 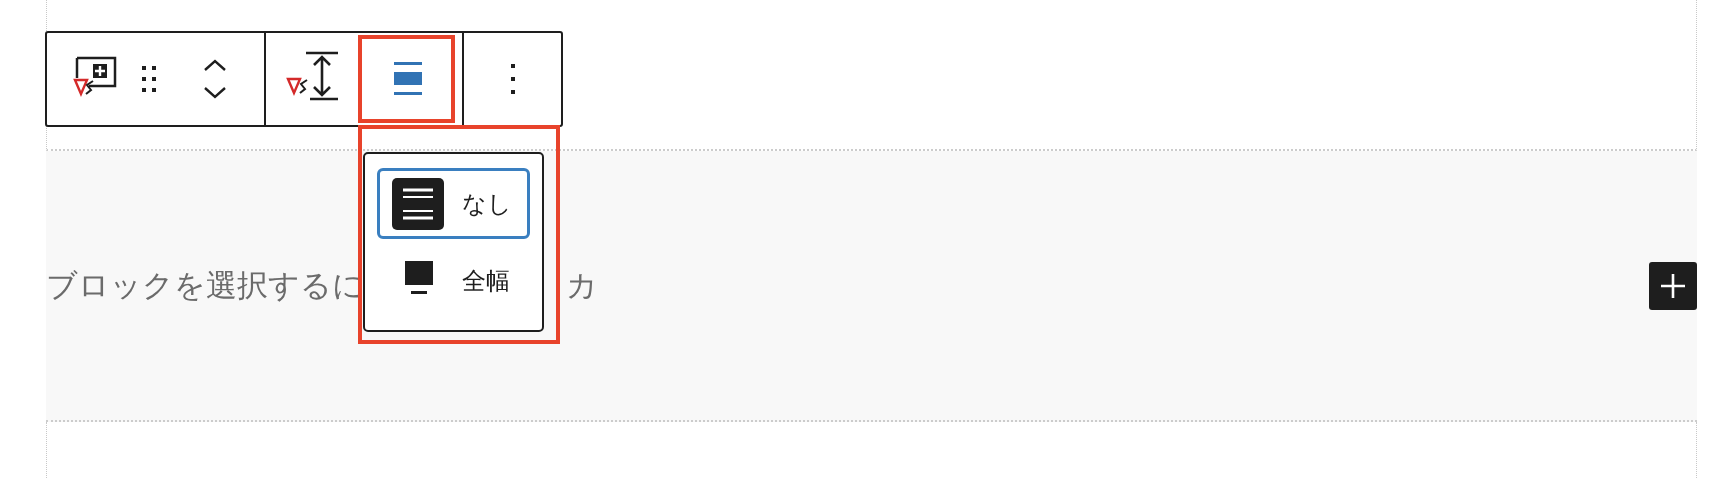 I want to click on align-option: 全幅, so click(x=453, y=280).